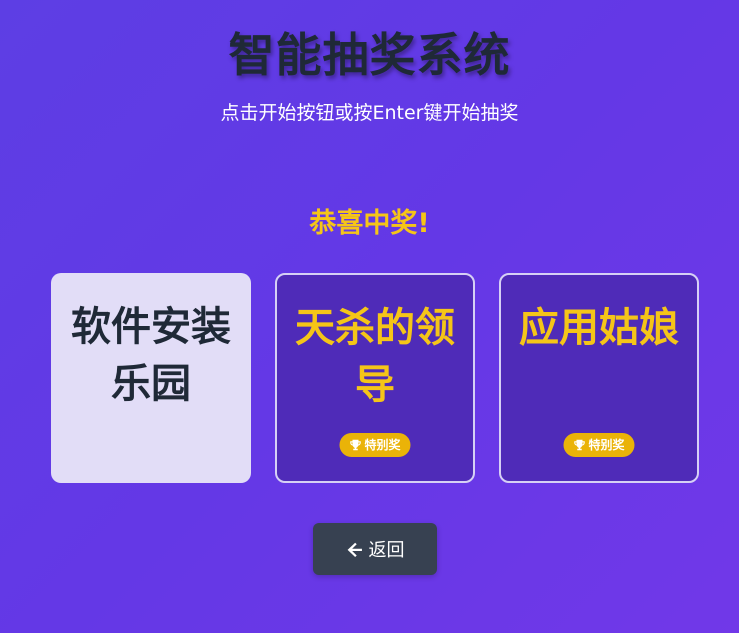 The height and width of the screenshot is (633, 739). Describe the element at coordinates (354, 549) in the screenshot. I see `arrow-left-icon` at that location.